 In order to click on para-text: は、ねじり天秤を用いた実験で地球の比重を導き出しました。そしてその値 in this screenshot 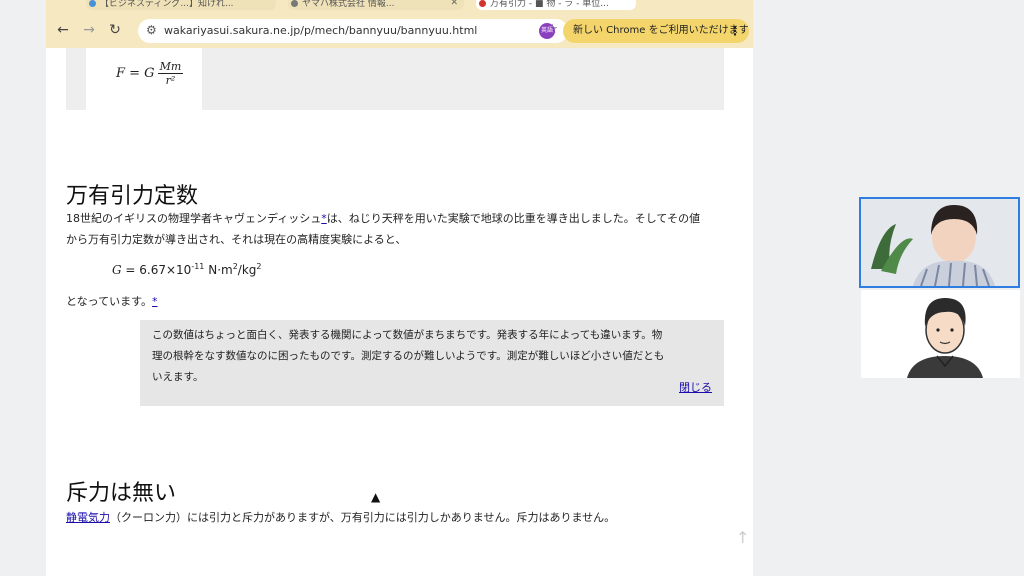, I will do `click(513, 218)`.